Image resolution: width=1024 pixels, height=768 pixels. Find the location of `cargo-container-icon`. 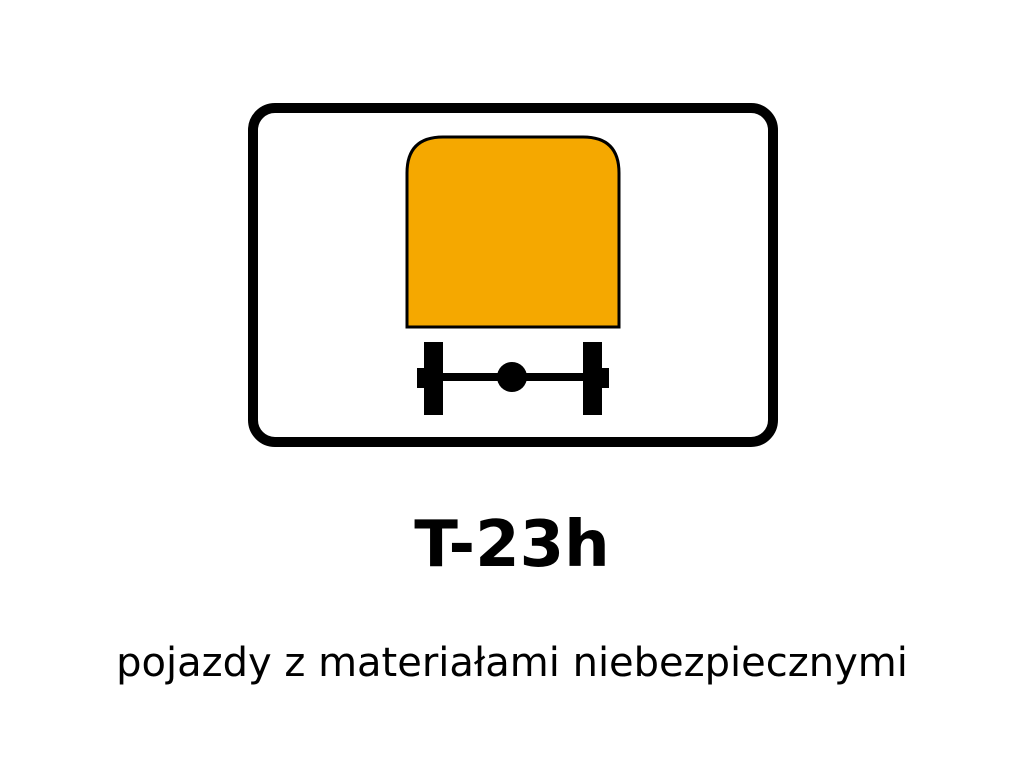

cargo-container-icon is located at coordinates (513, 232).